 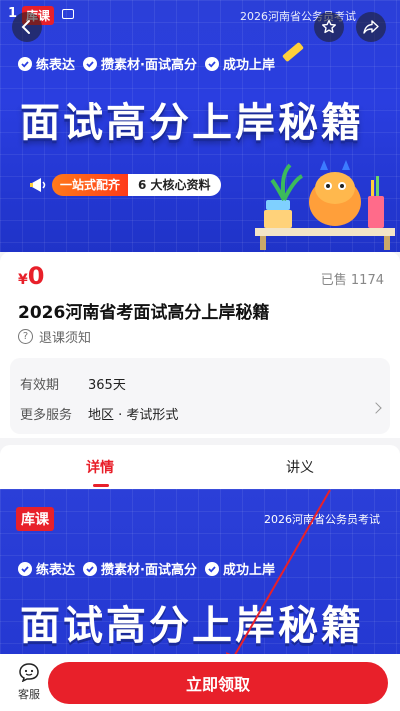 What do you see at coordinates (322, 519) in the screenshot?
I see `exam-caption: 2026河南省公务员考试` at bounding box center [322, 519].